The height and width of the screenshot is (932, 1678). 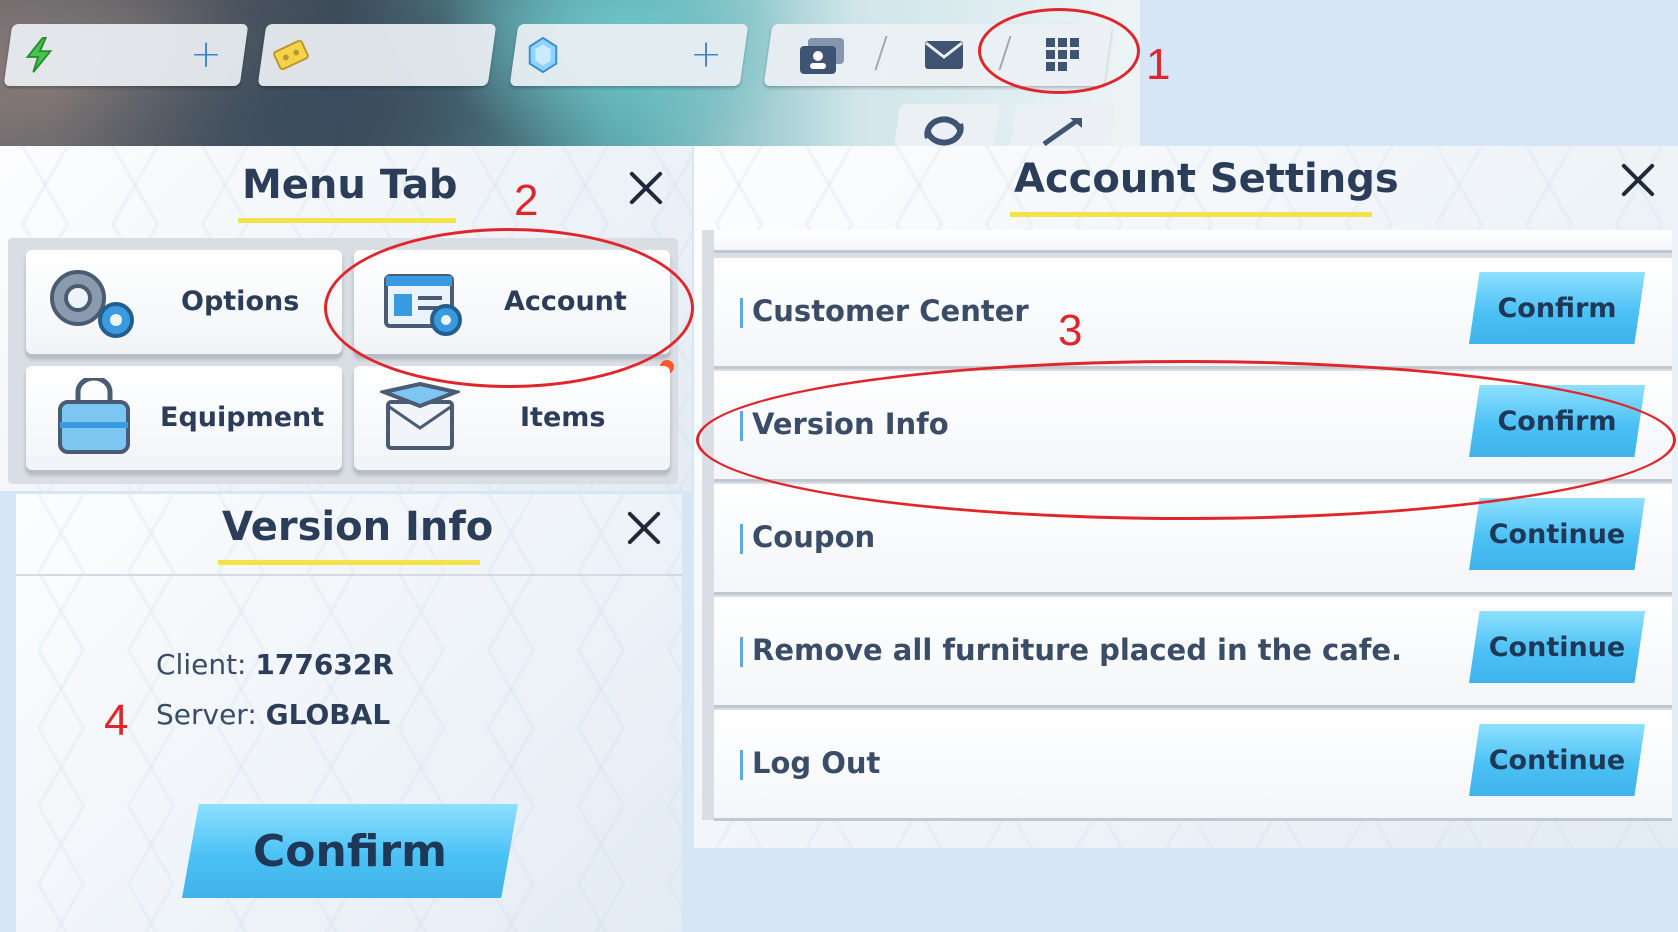 I want to click on server-version-line: Server: GLOBAL, so click(x=273, y=714).